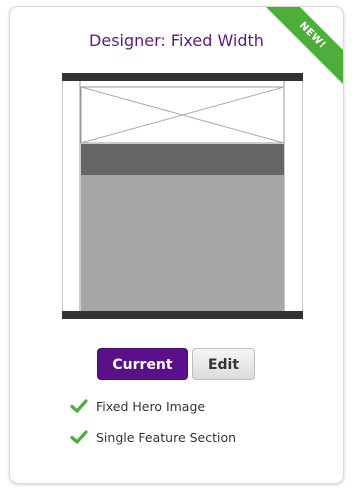 The height and width of the screenshot is (492, 355). Describe the element at coordinates (166, 437) in the screenshot. I see `feature-label: Single Feature Section` at that location.